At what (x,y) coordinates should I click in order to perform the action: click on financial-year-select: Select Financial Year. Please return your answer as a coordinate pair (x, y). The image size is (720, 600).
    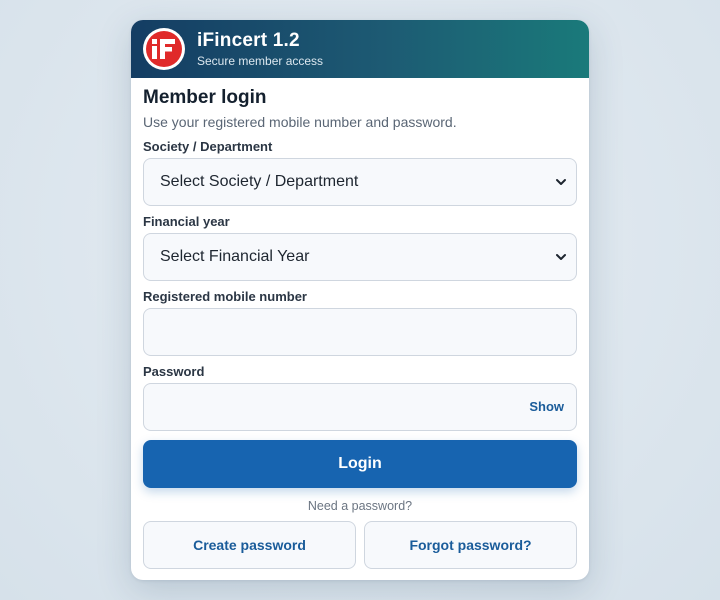
    Looking at the image, I should click on (360, 257).